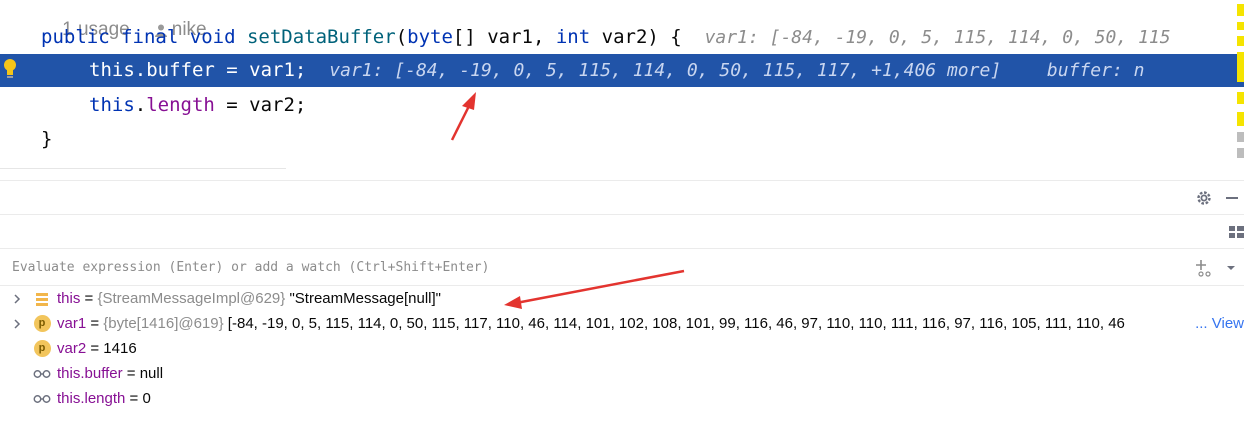 Image resolution: width=1244 pixels, height=432 pixels. Describe the element at coordinates (1231, 268) in the screenshot. I see `history-dropdown-icon` at that location.